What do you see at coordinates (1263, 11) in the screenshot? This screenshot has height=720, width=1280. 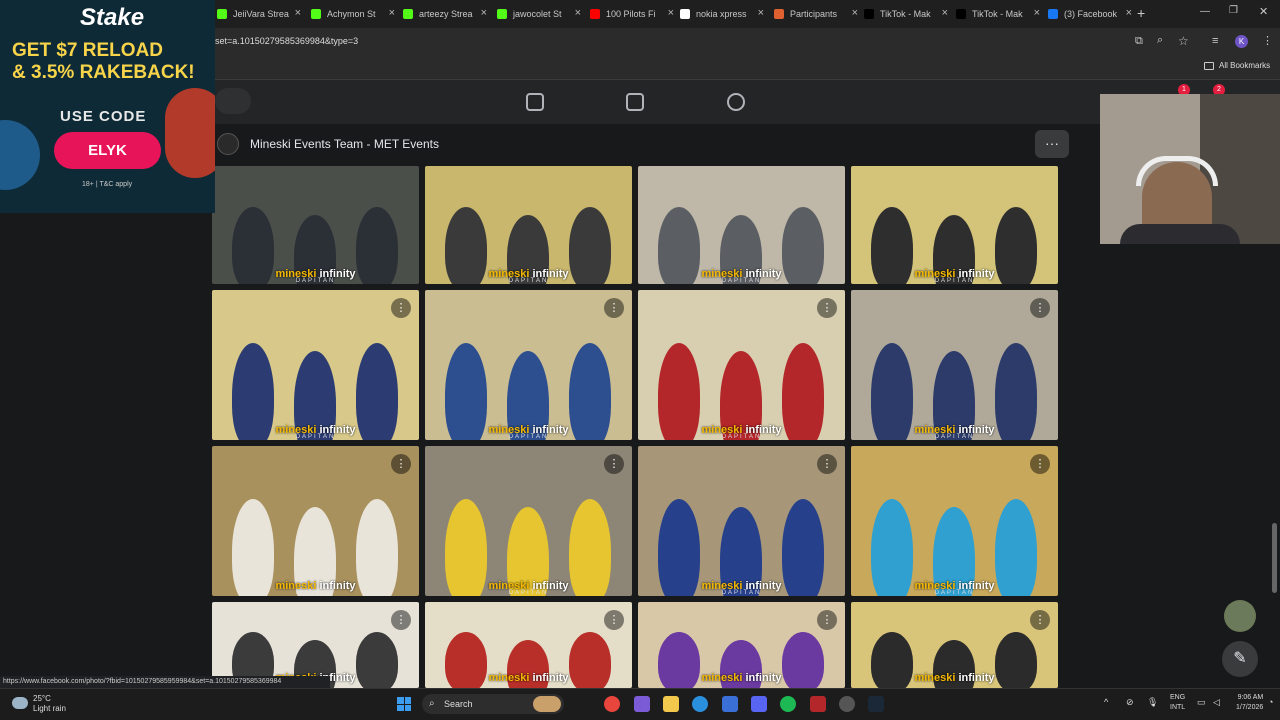 I see `close-window-icon: ✕` at bounding box center [1263, 11].